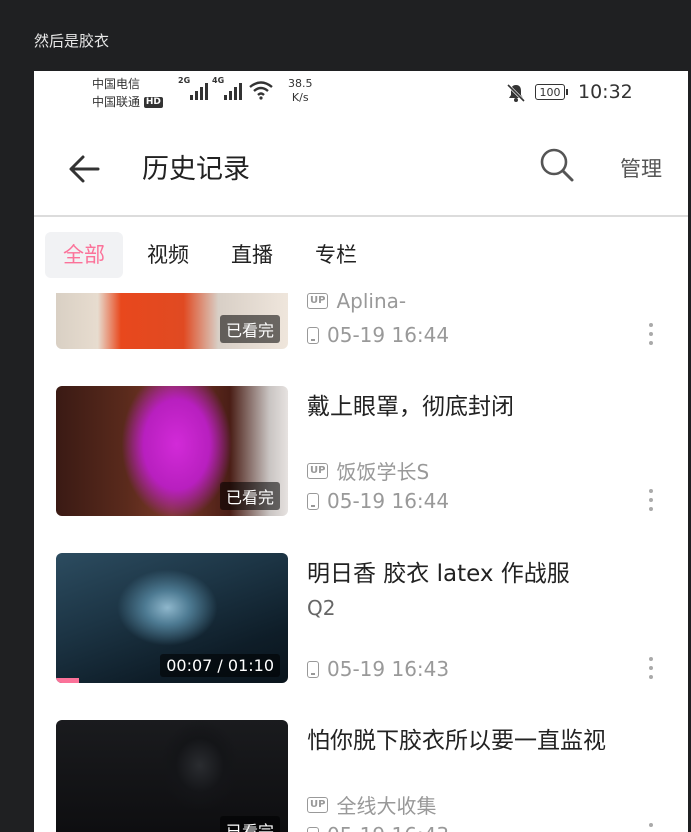  Describe the element at coordinates (84, 255) in the screenshot. I see `tab-all: 全部` at that location.